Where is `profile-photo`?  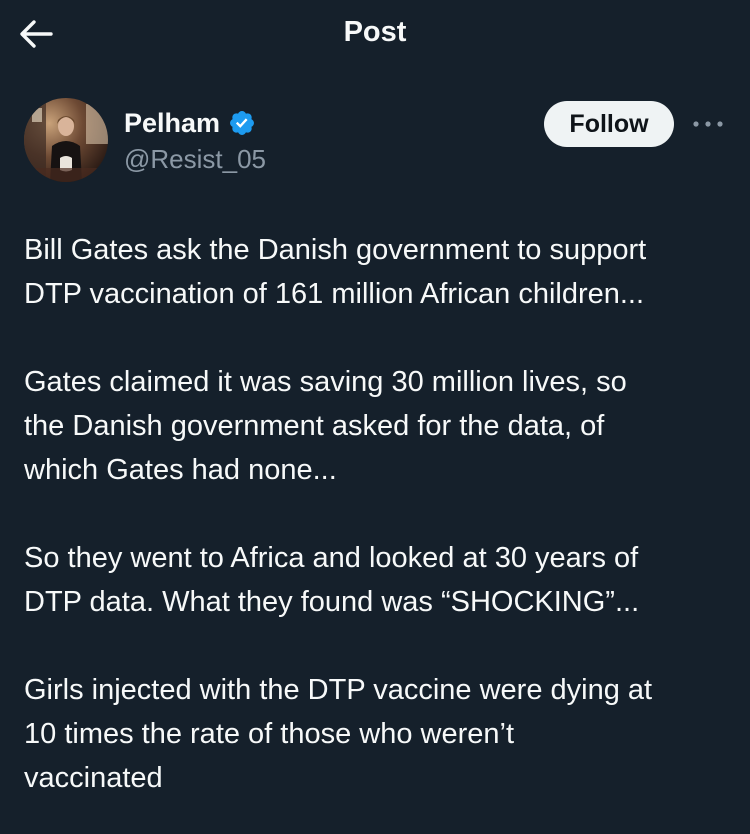 profile-photo is located at coordinates (66, 140).